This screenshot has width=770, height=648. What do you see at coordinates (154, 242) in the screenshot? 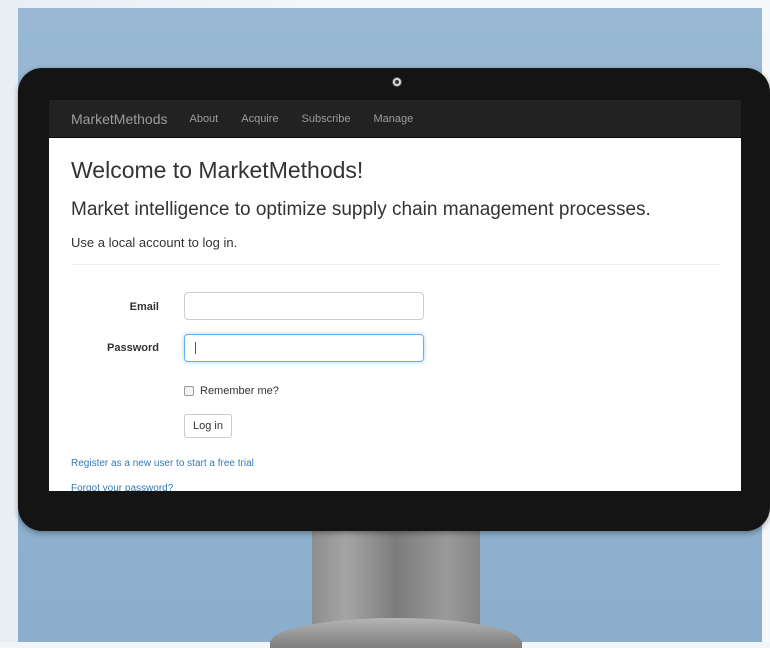
I see `login-subheading: Use a local account to log in.` at bounding box center [154, 242].